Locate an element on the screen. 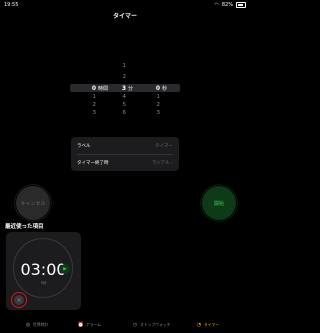  close-icon: × is located at coordinates (19, 300).